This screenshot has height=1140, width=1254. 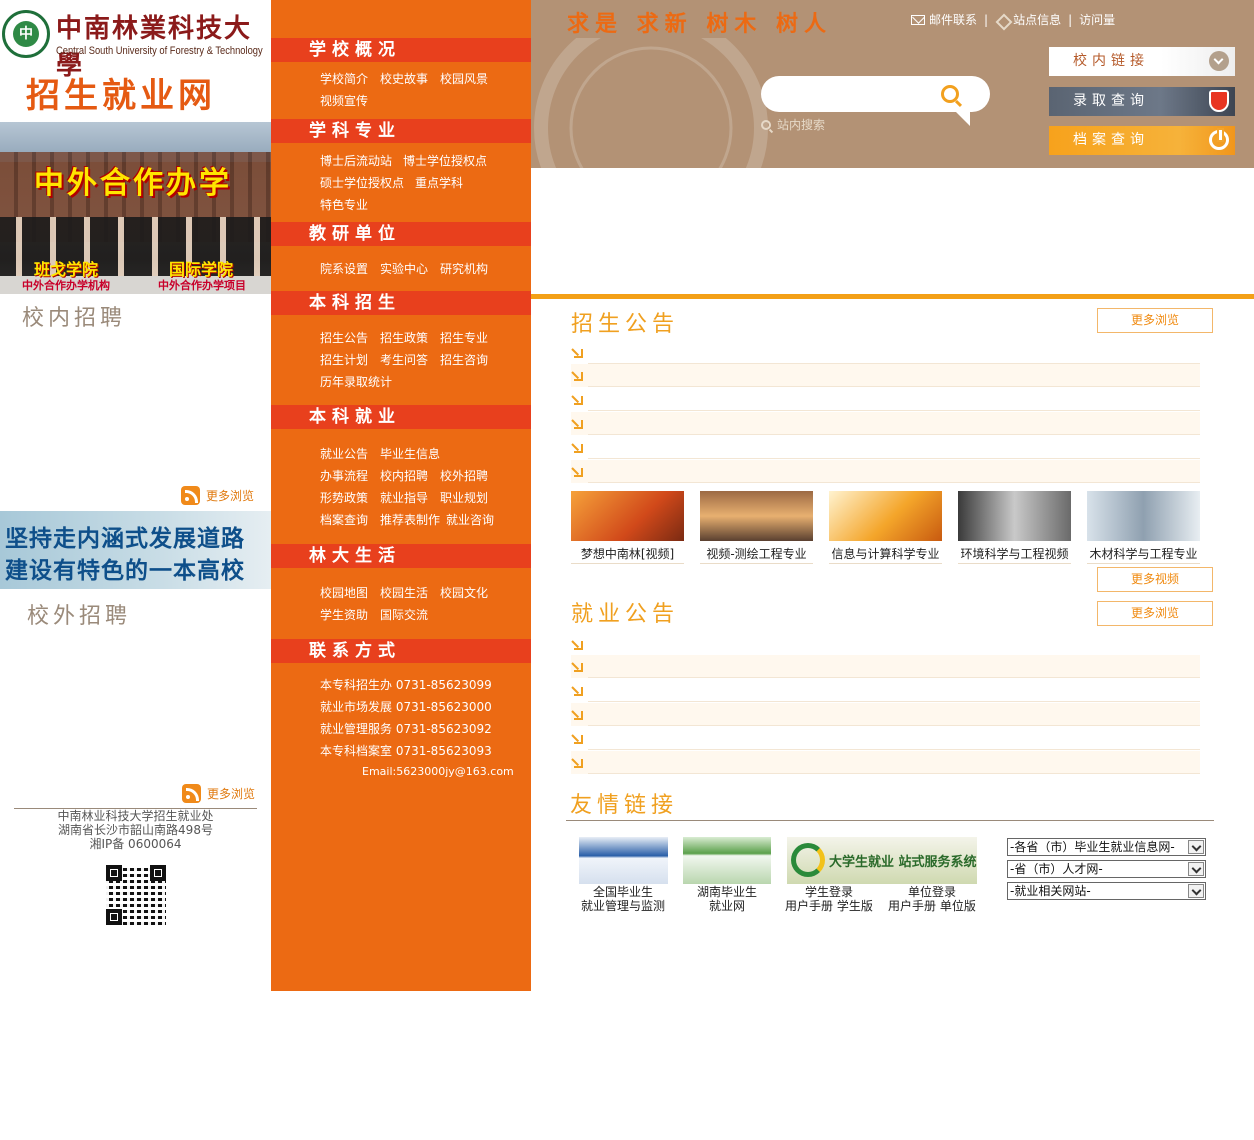 What do you see at coordinates (410, 519) in the screenshot?
I see `nav-link-recommend-form: 推荐表制作` at bounding box center [410, 519].